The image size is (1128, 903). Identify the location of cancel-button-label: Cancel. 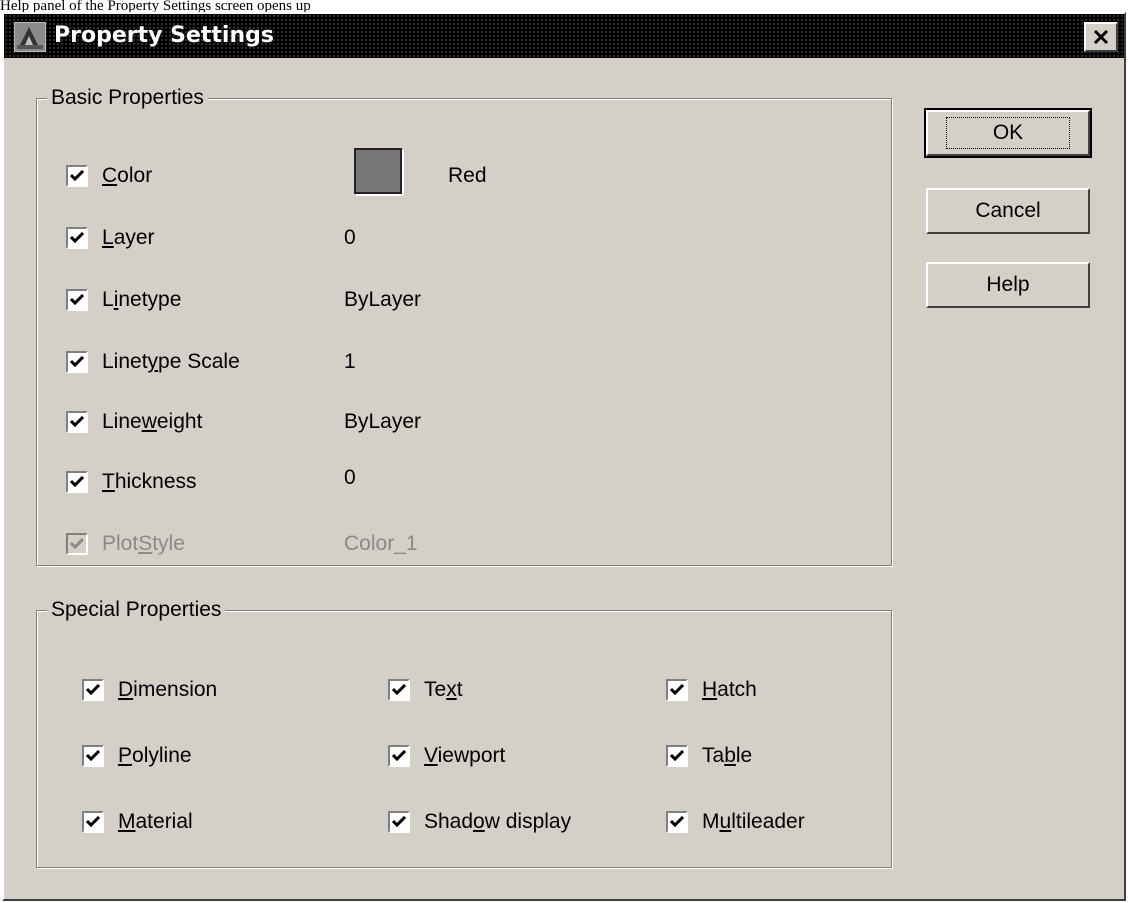
(1008, 210).